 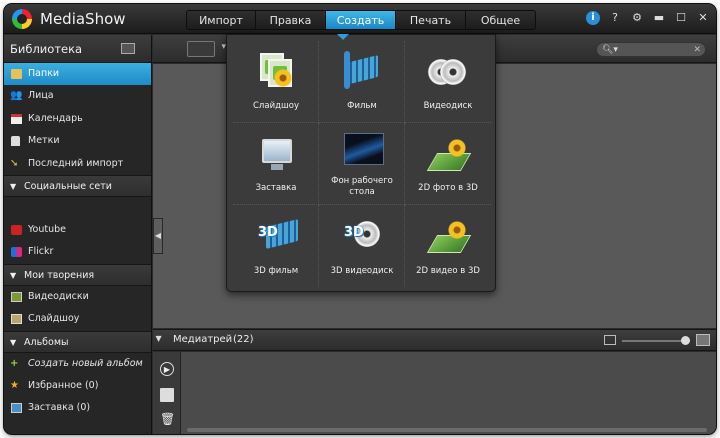 I want to click on view-mode-button, so click(x=206, y=49).